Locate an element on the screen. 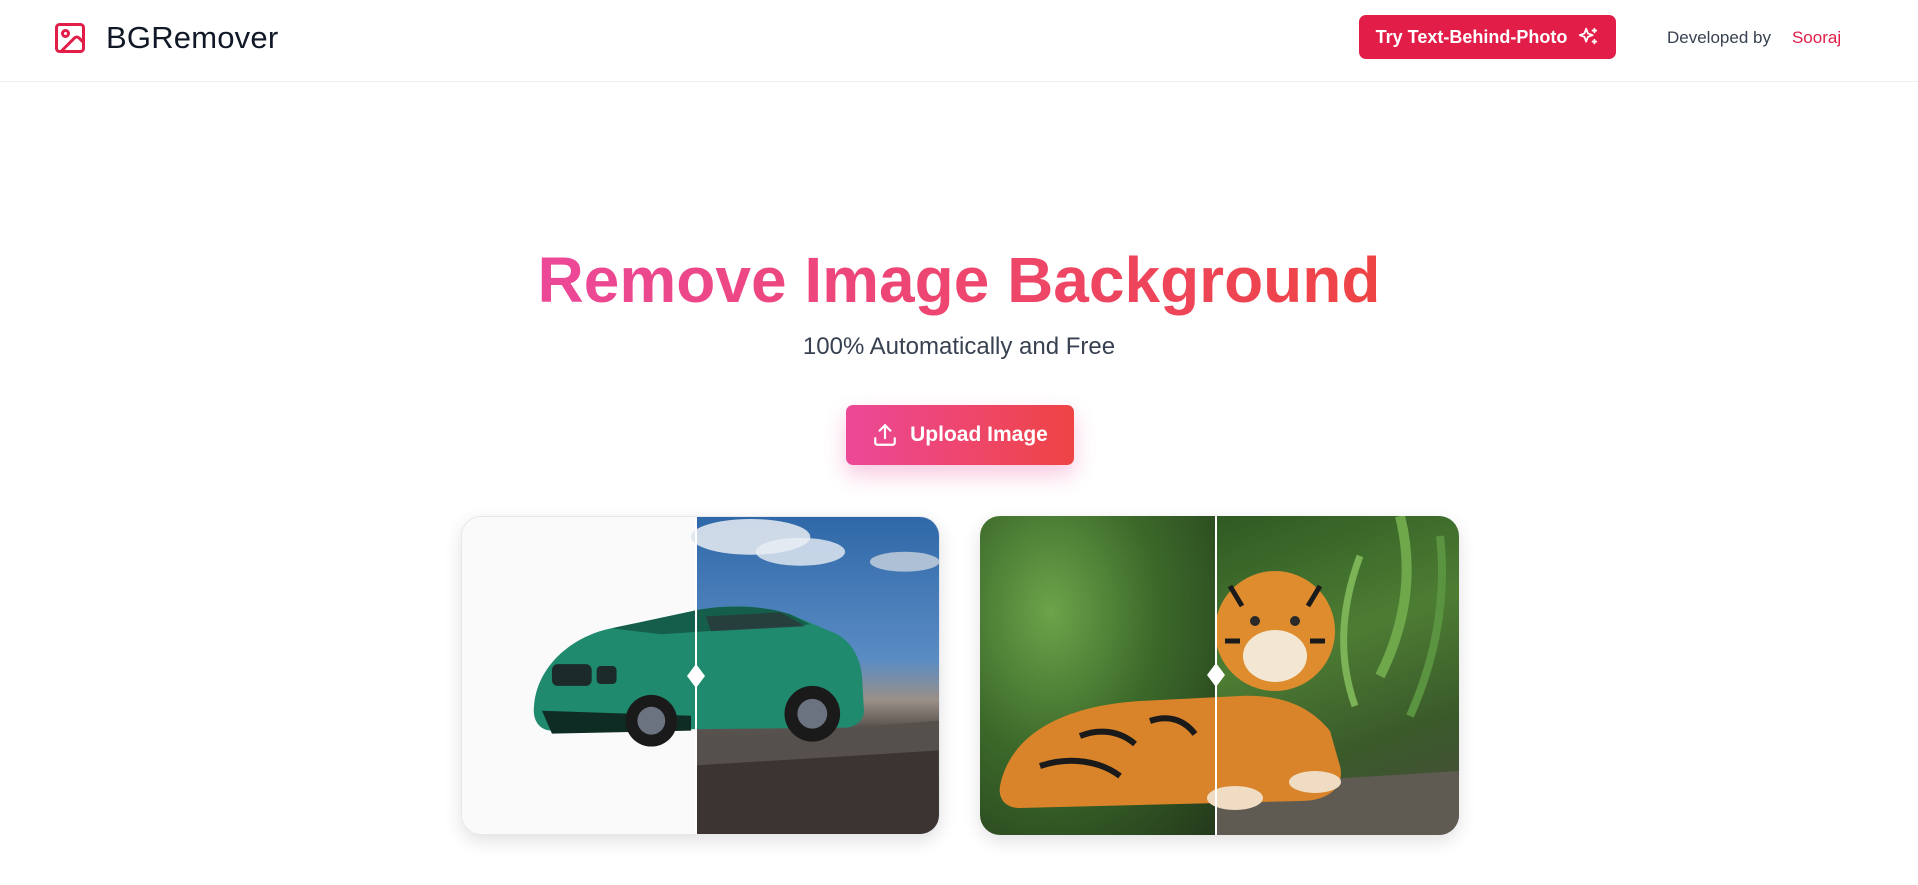  tiger-comparison-card is located at coordinates (1219, 675).